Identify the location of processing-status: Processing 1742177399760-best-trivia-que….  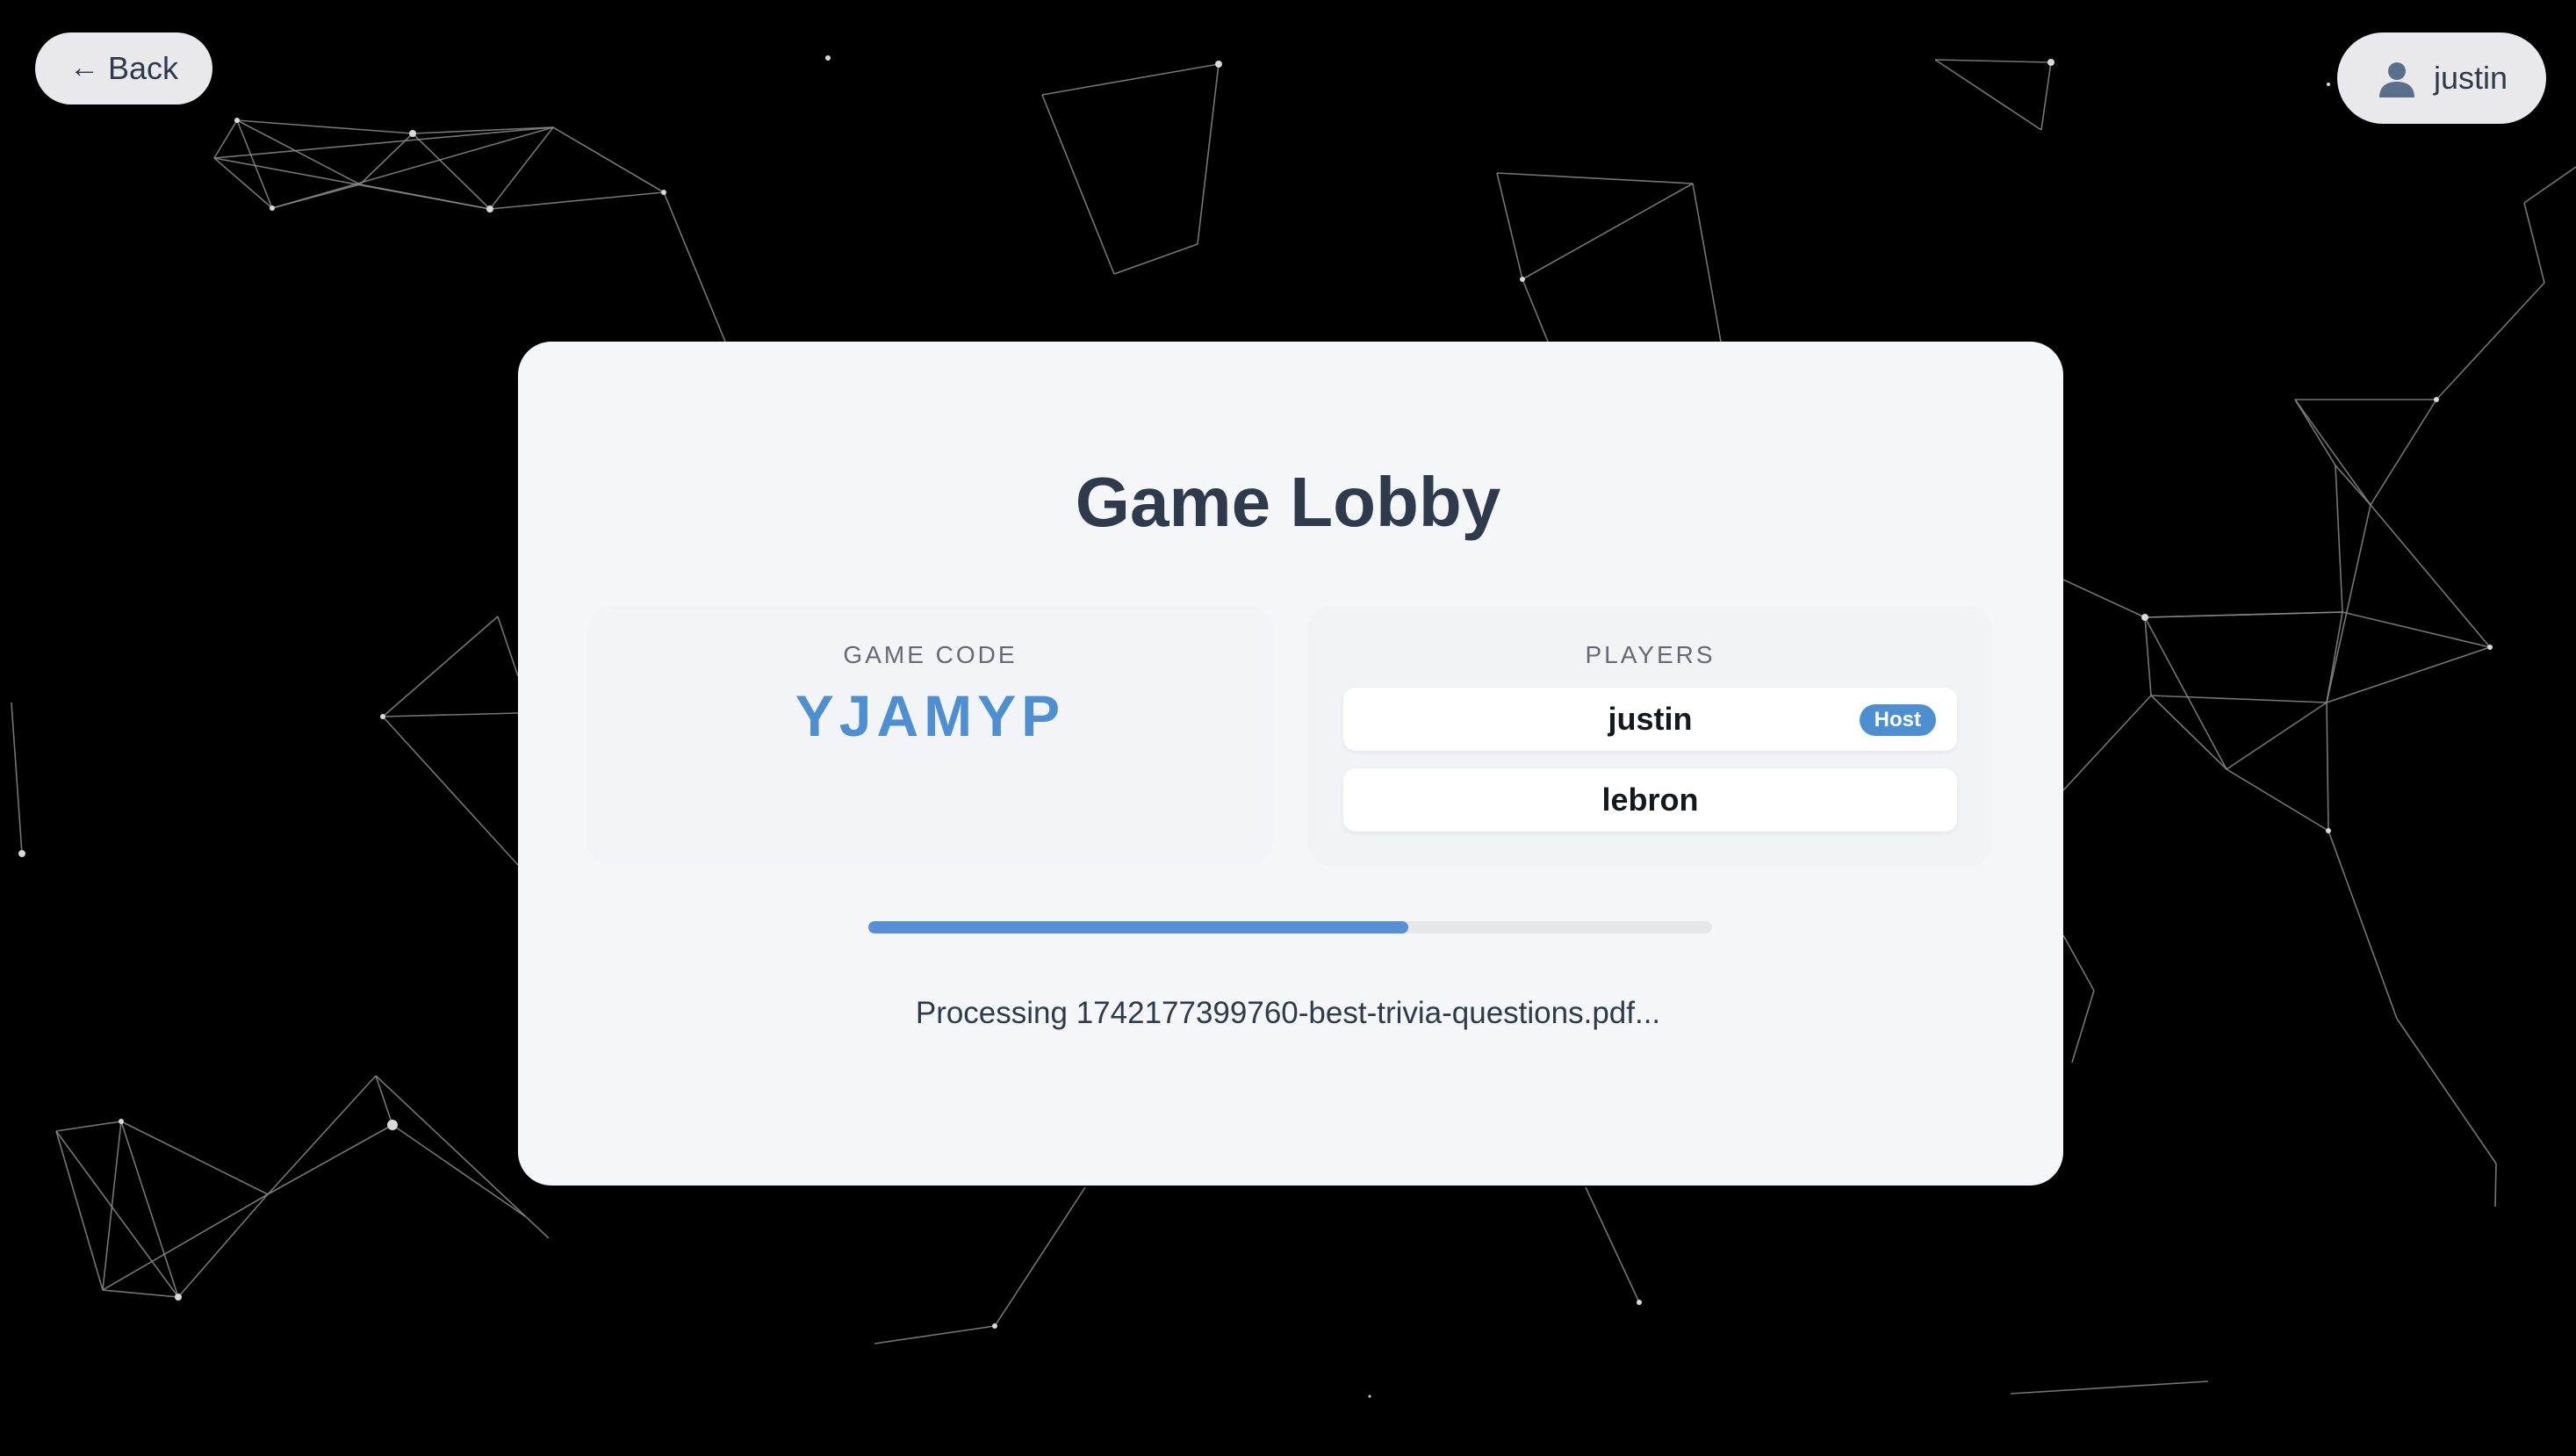
(1288, 1013).